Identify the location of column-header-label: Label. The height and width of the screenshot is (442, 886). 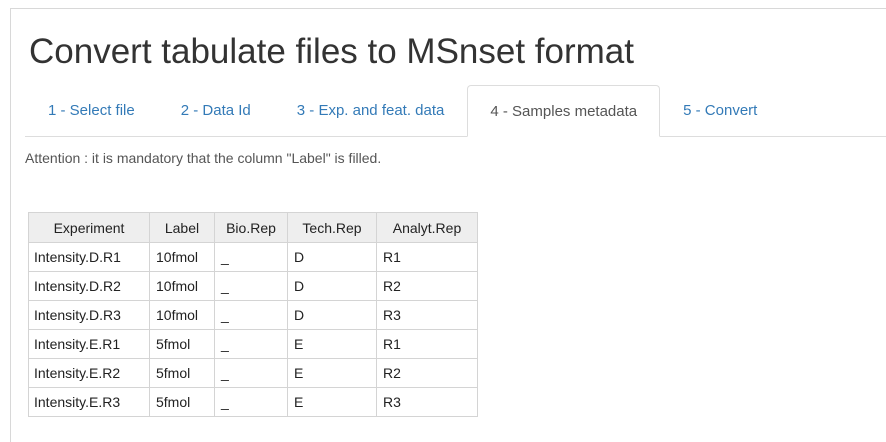
(182, 227).